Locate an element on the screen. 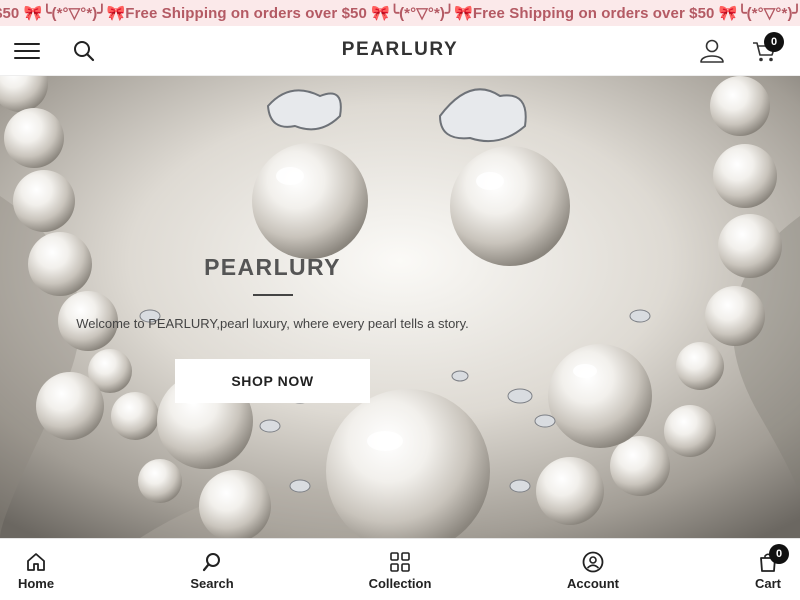  site-header: PEARLURY 0 is located at coordinates (400, 51).